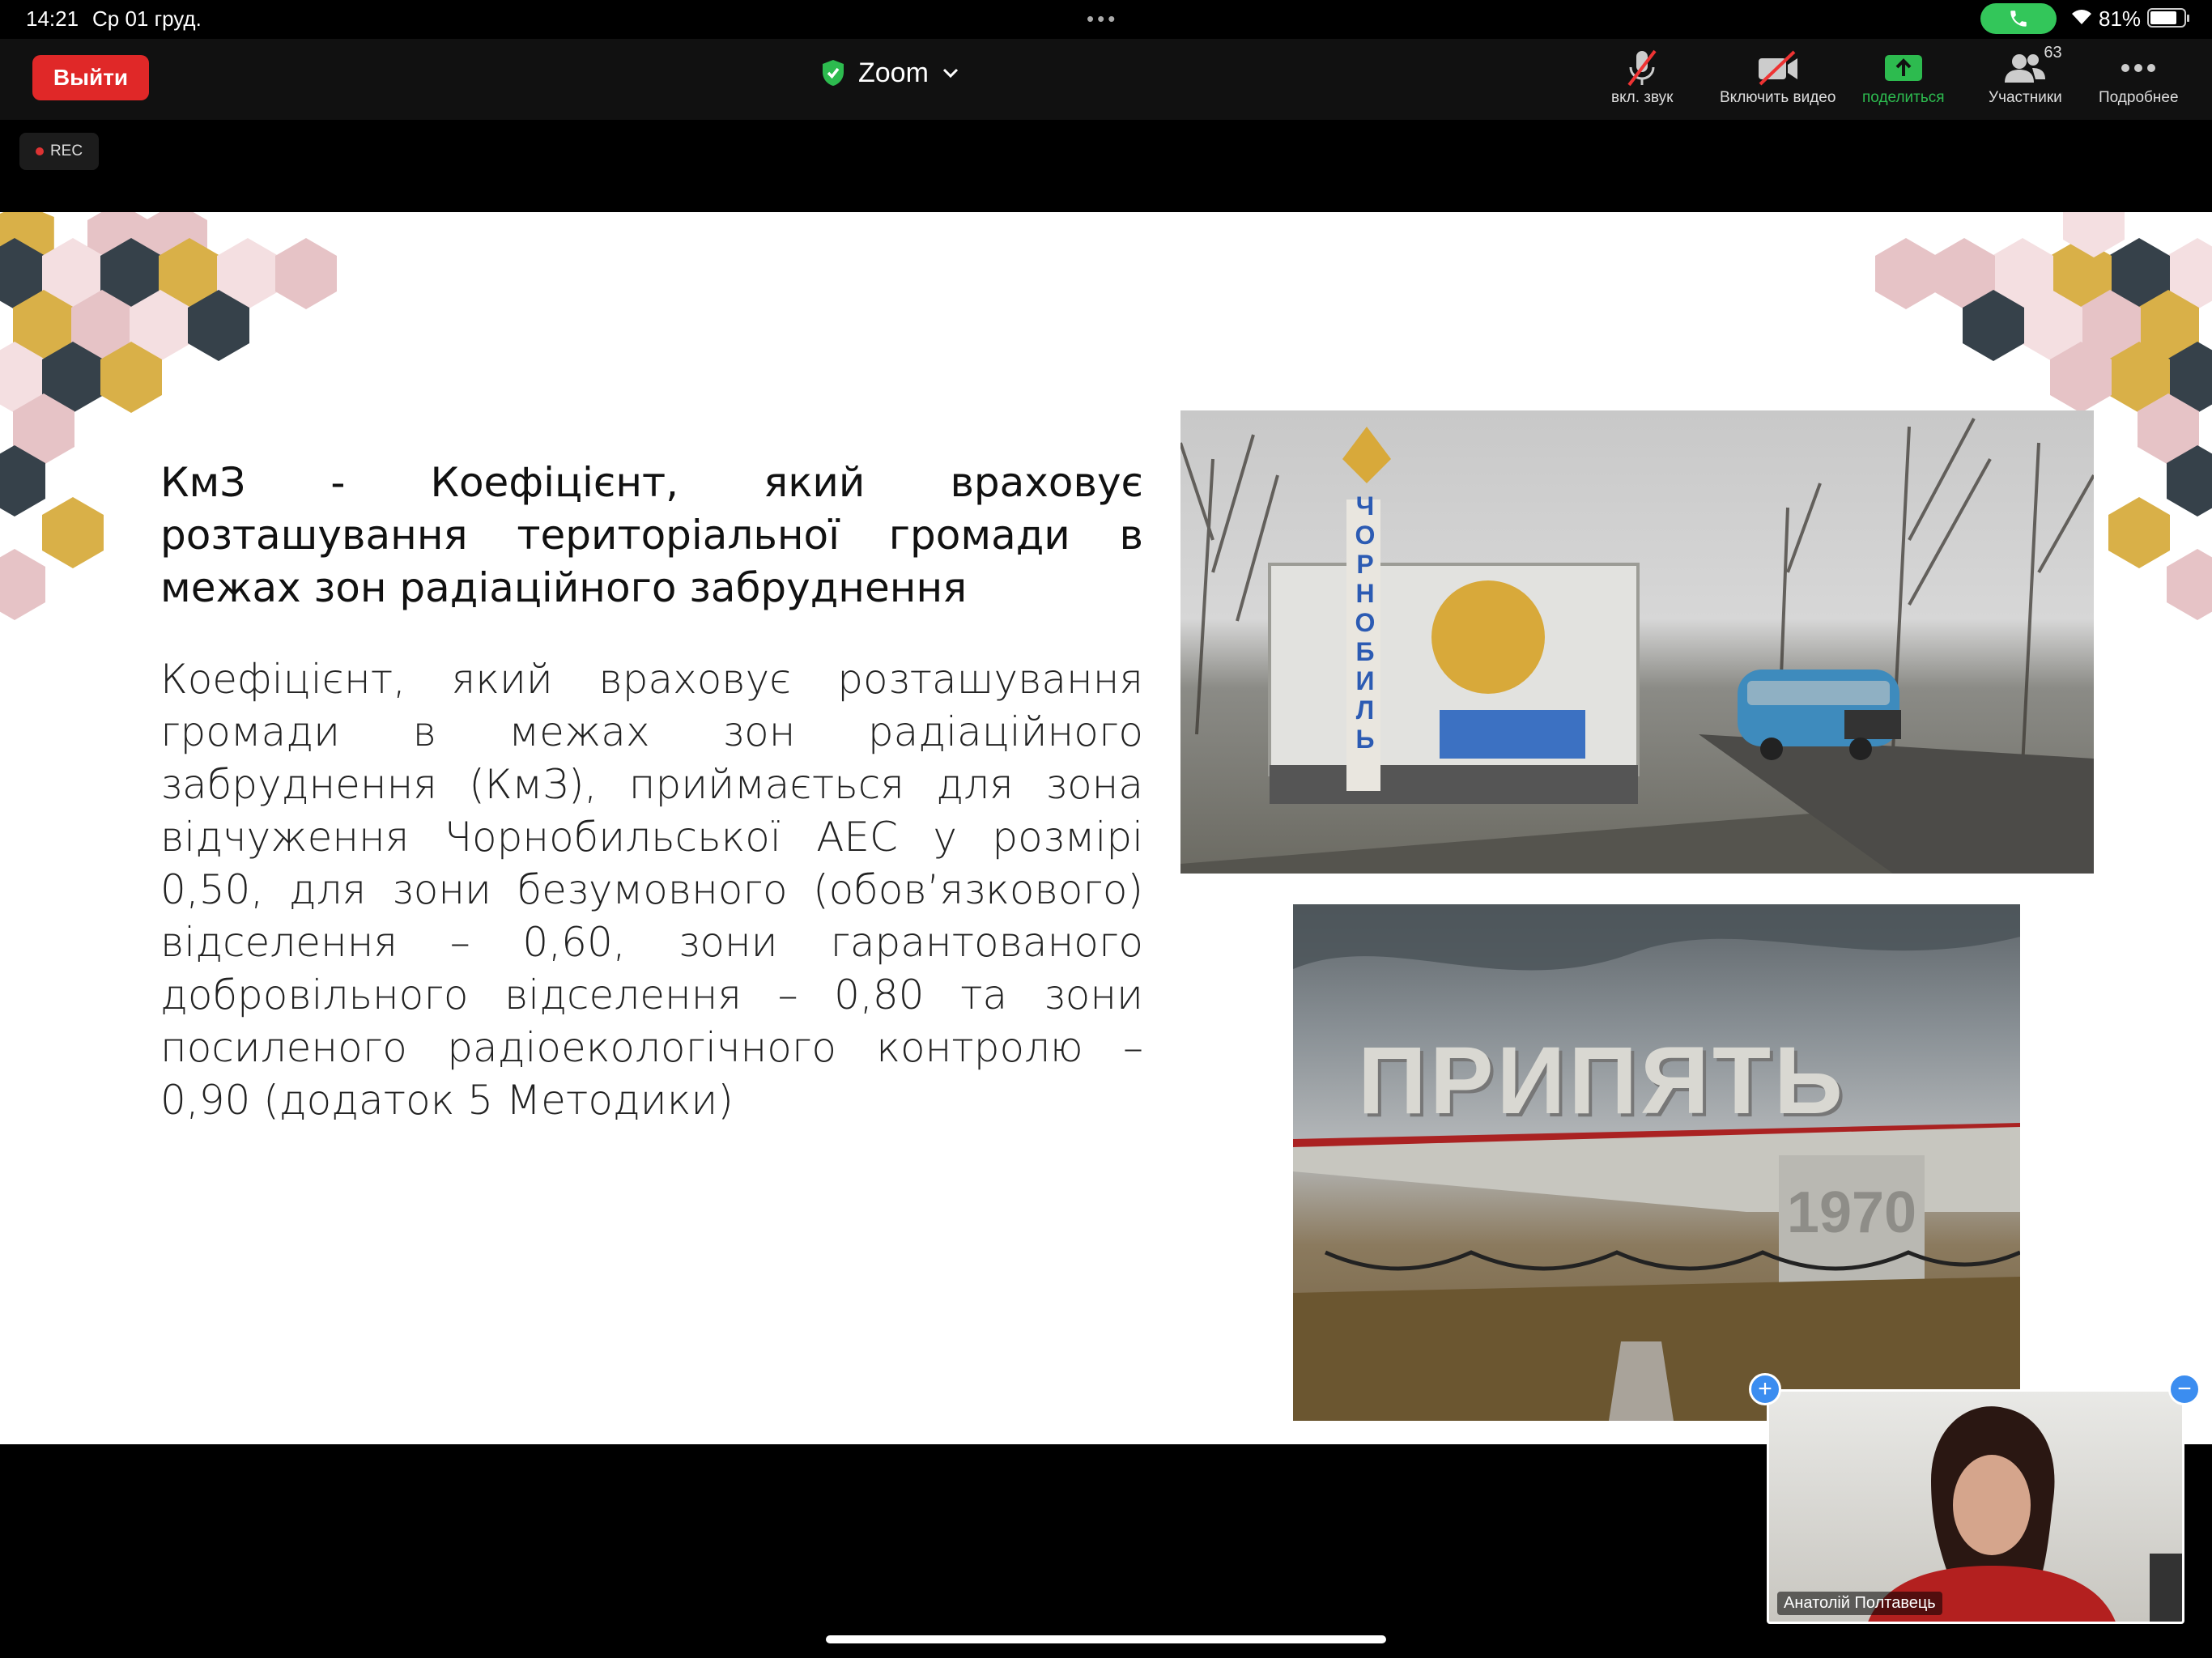 The image size is (2212, 1658). Describe the element at coordinates (2053, 53) in the screenshot. I see `participants-count: 63` at that location.